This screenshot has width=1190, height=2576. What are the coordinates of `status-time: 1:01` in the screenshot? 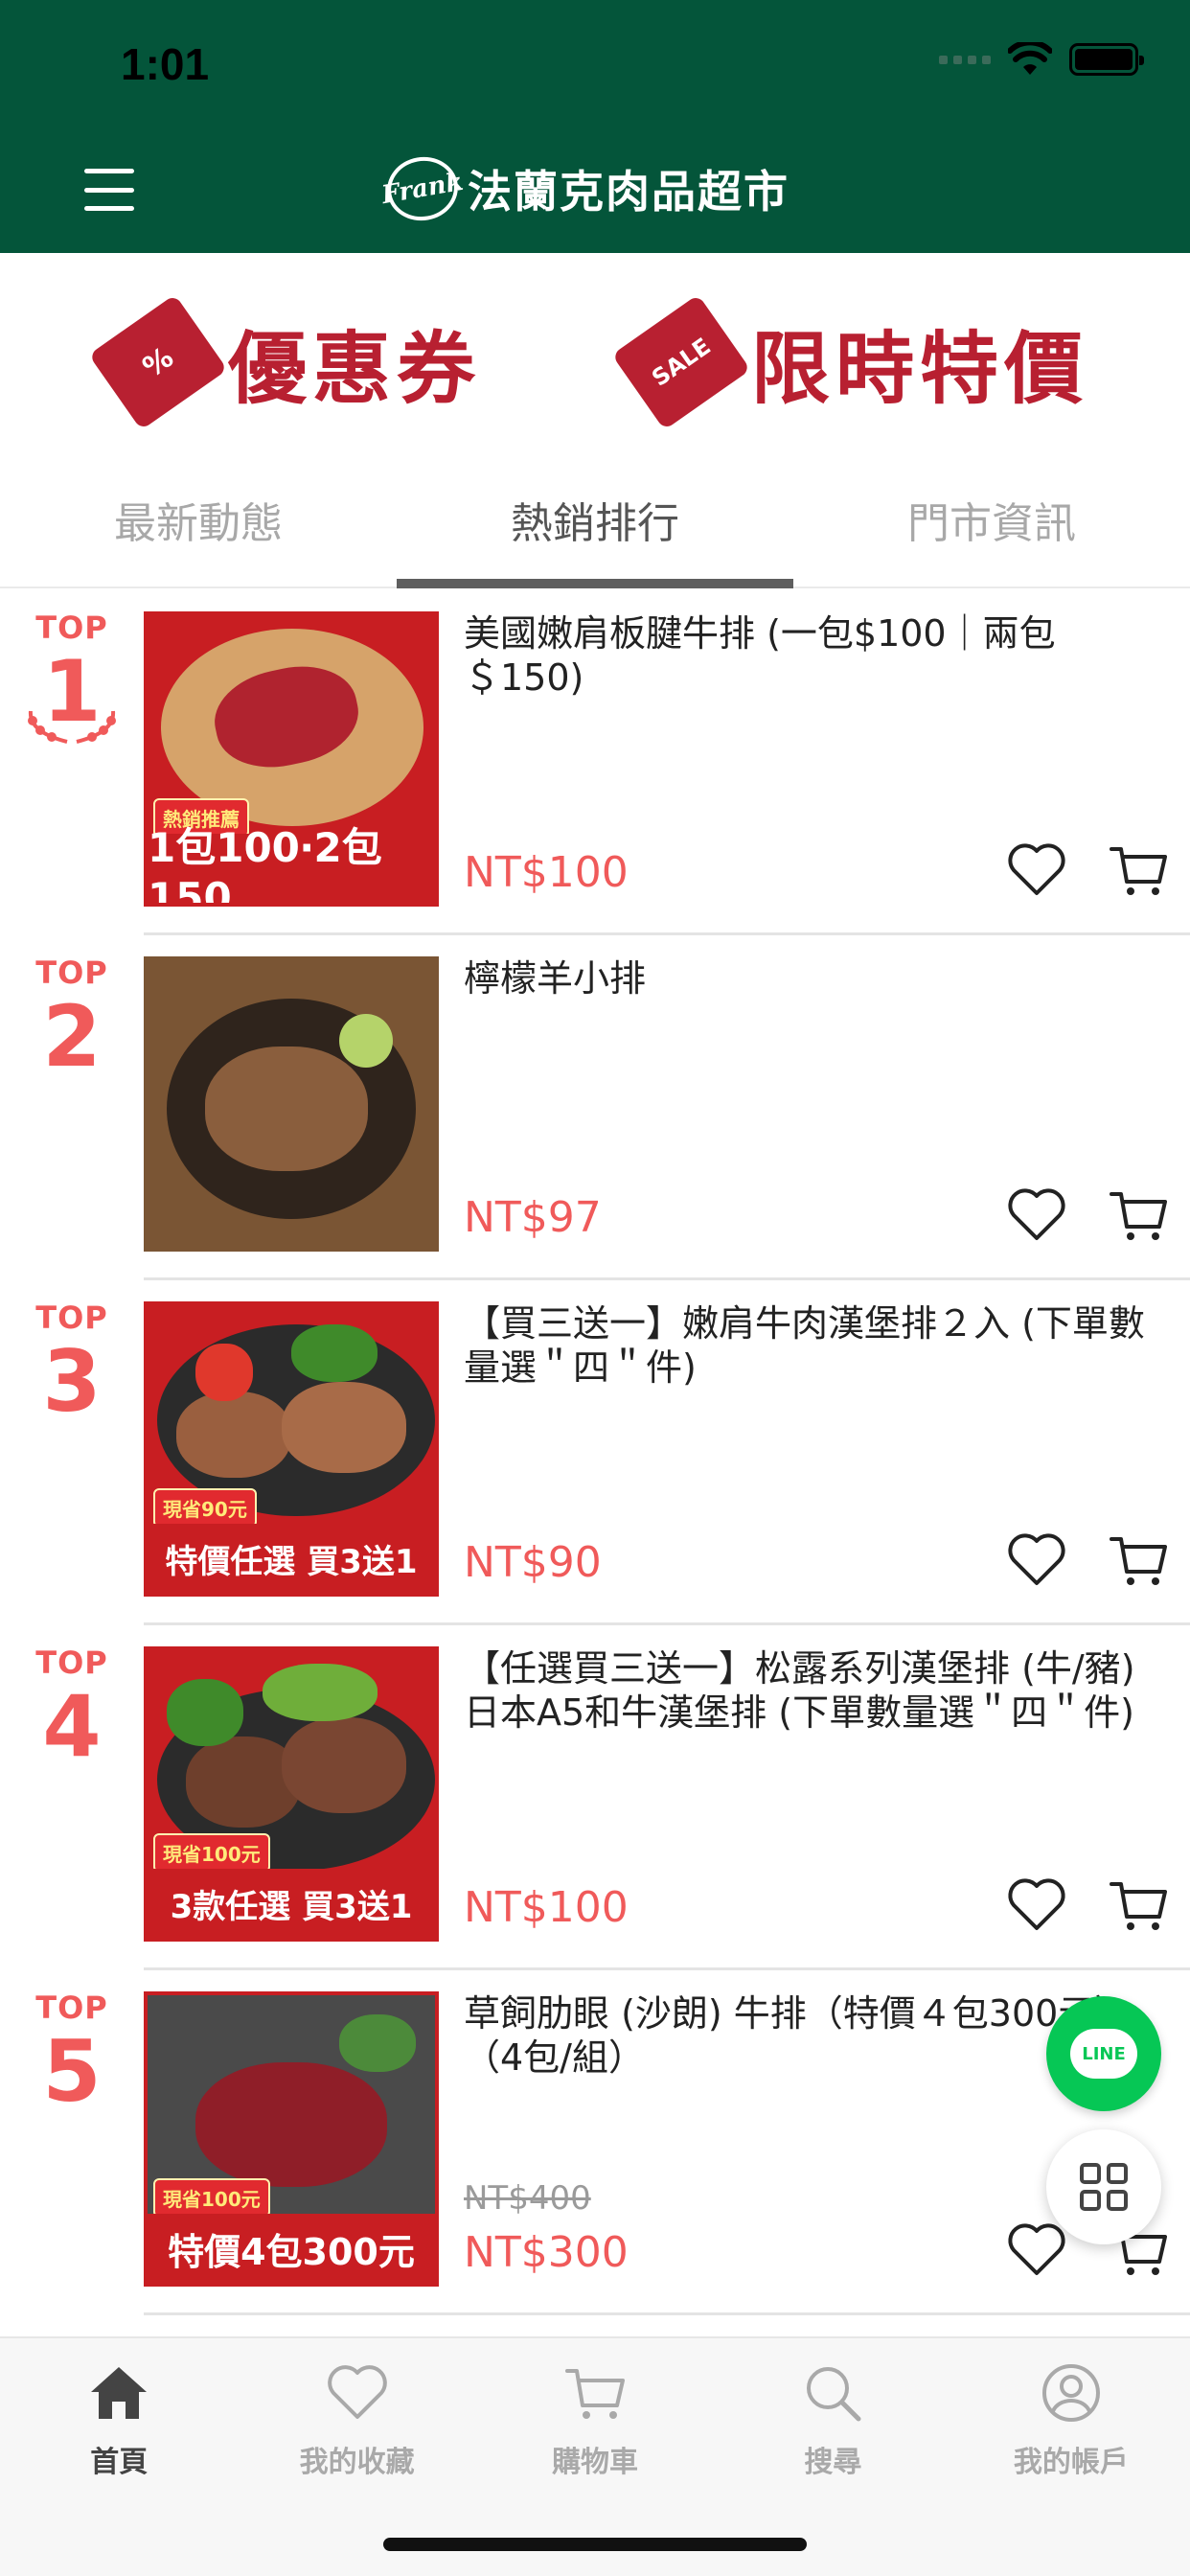 It's located at (166, 64).